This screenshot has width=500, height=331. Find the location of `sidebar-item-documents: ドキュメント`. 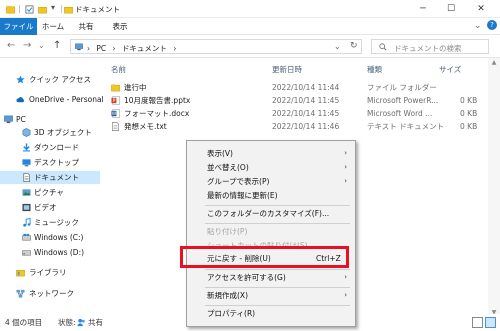

sidebar-item-documents: ドキュメント is located at coordinates (50, 177).